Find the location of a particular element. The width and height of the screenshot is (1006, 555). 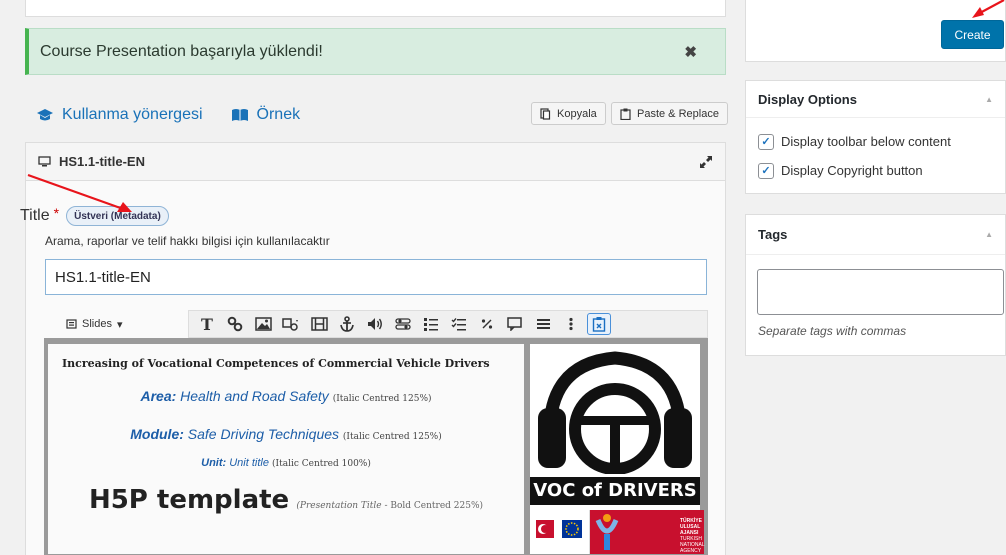

top-panel is located at coordinates (375, 8).